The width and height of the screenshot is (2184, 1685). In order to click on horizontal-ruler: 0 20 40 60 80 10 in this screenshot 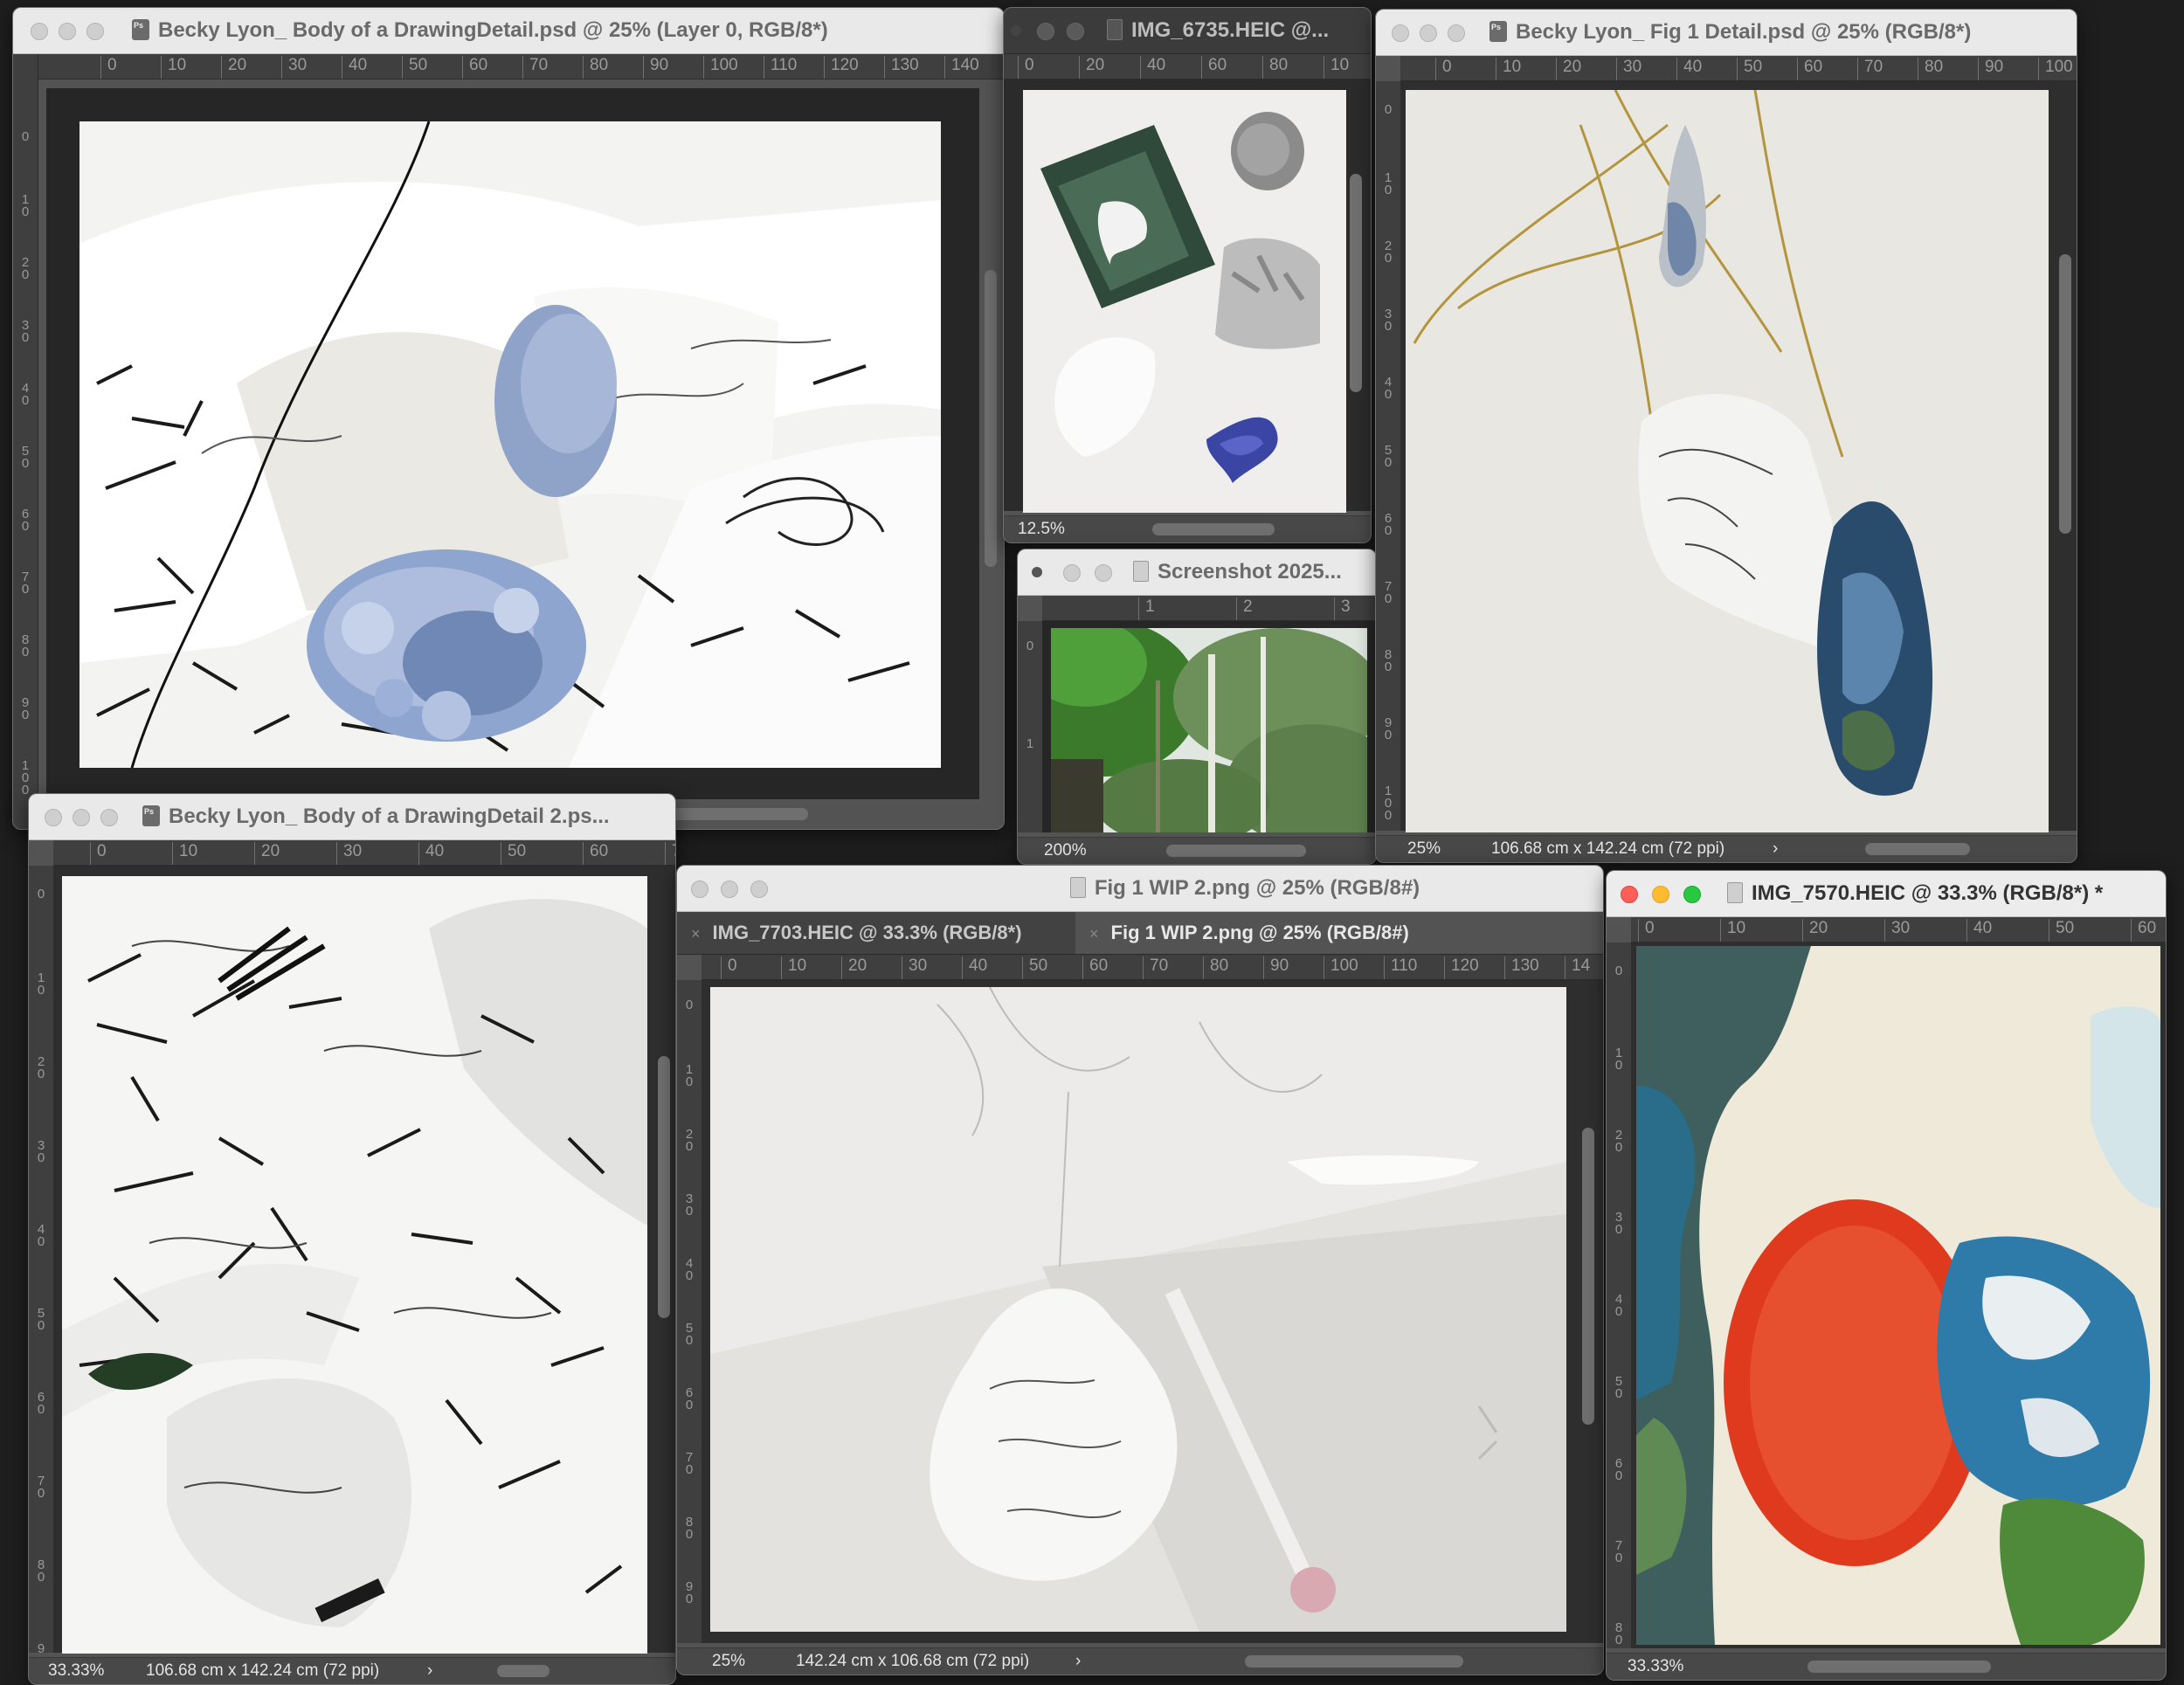, I will do `click(1187, 66)`.